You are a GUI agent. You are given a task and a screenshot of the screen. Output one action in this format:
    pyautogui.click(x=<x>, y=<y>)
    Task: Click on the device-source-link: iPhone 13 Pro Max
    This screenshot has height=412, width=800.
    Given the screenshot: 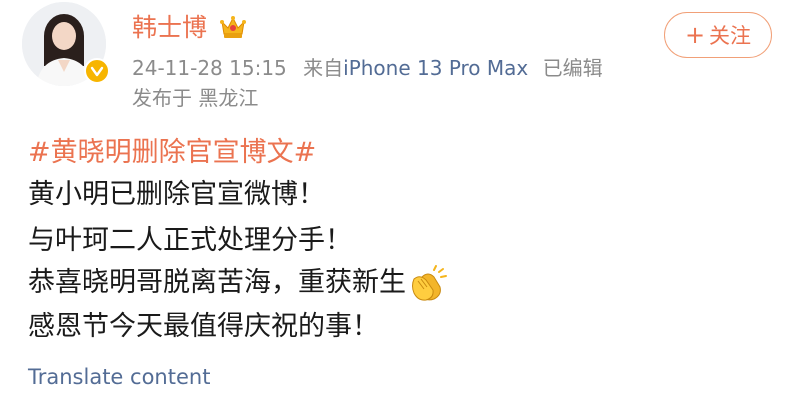 What is the action you would take?
    pyautogui.click(x=435, y=68)
    